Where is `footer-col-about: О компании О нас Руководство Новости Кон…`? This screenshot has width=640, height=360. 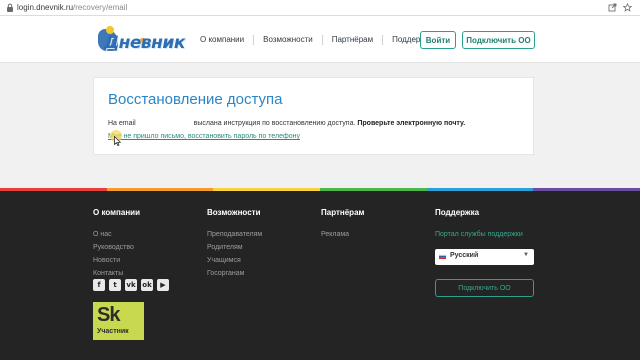 footer-col-about: О компании О нас Руководство Новости Кон… is located at coordinates (116, 244).